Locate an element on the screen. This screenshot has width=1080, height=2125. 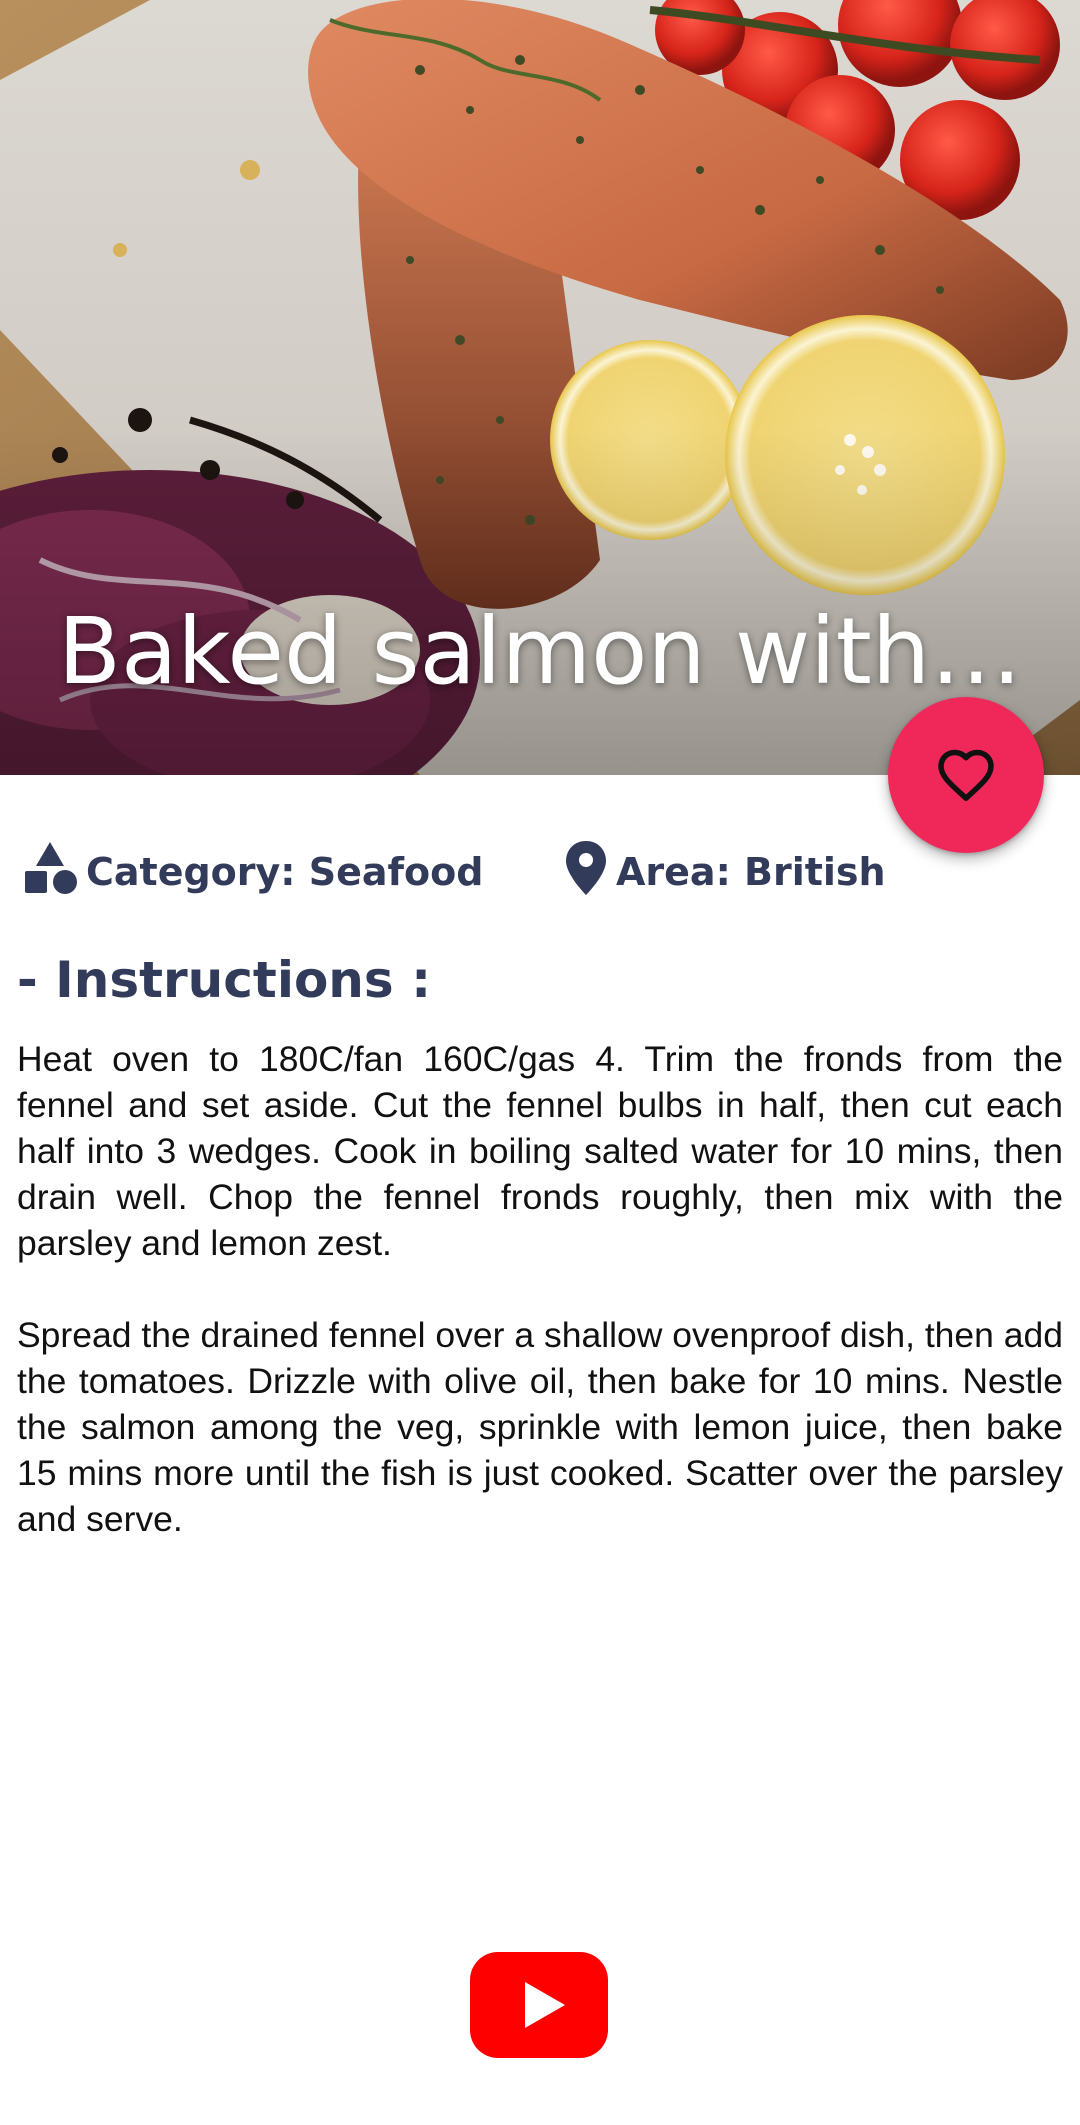
category-info: Category: Seafood is located at coordinates (253, 871).